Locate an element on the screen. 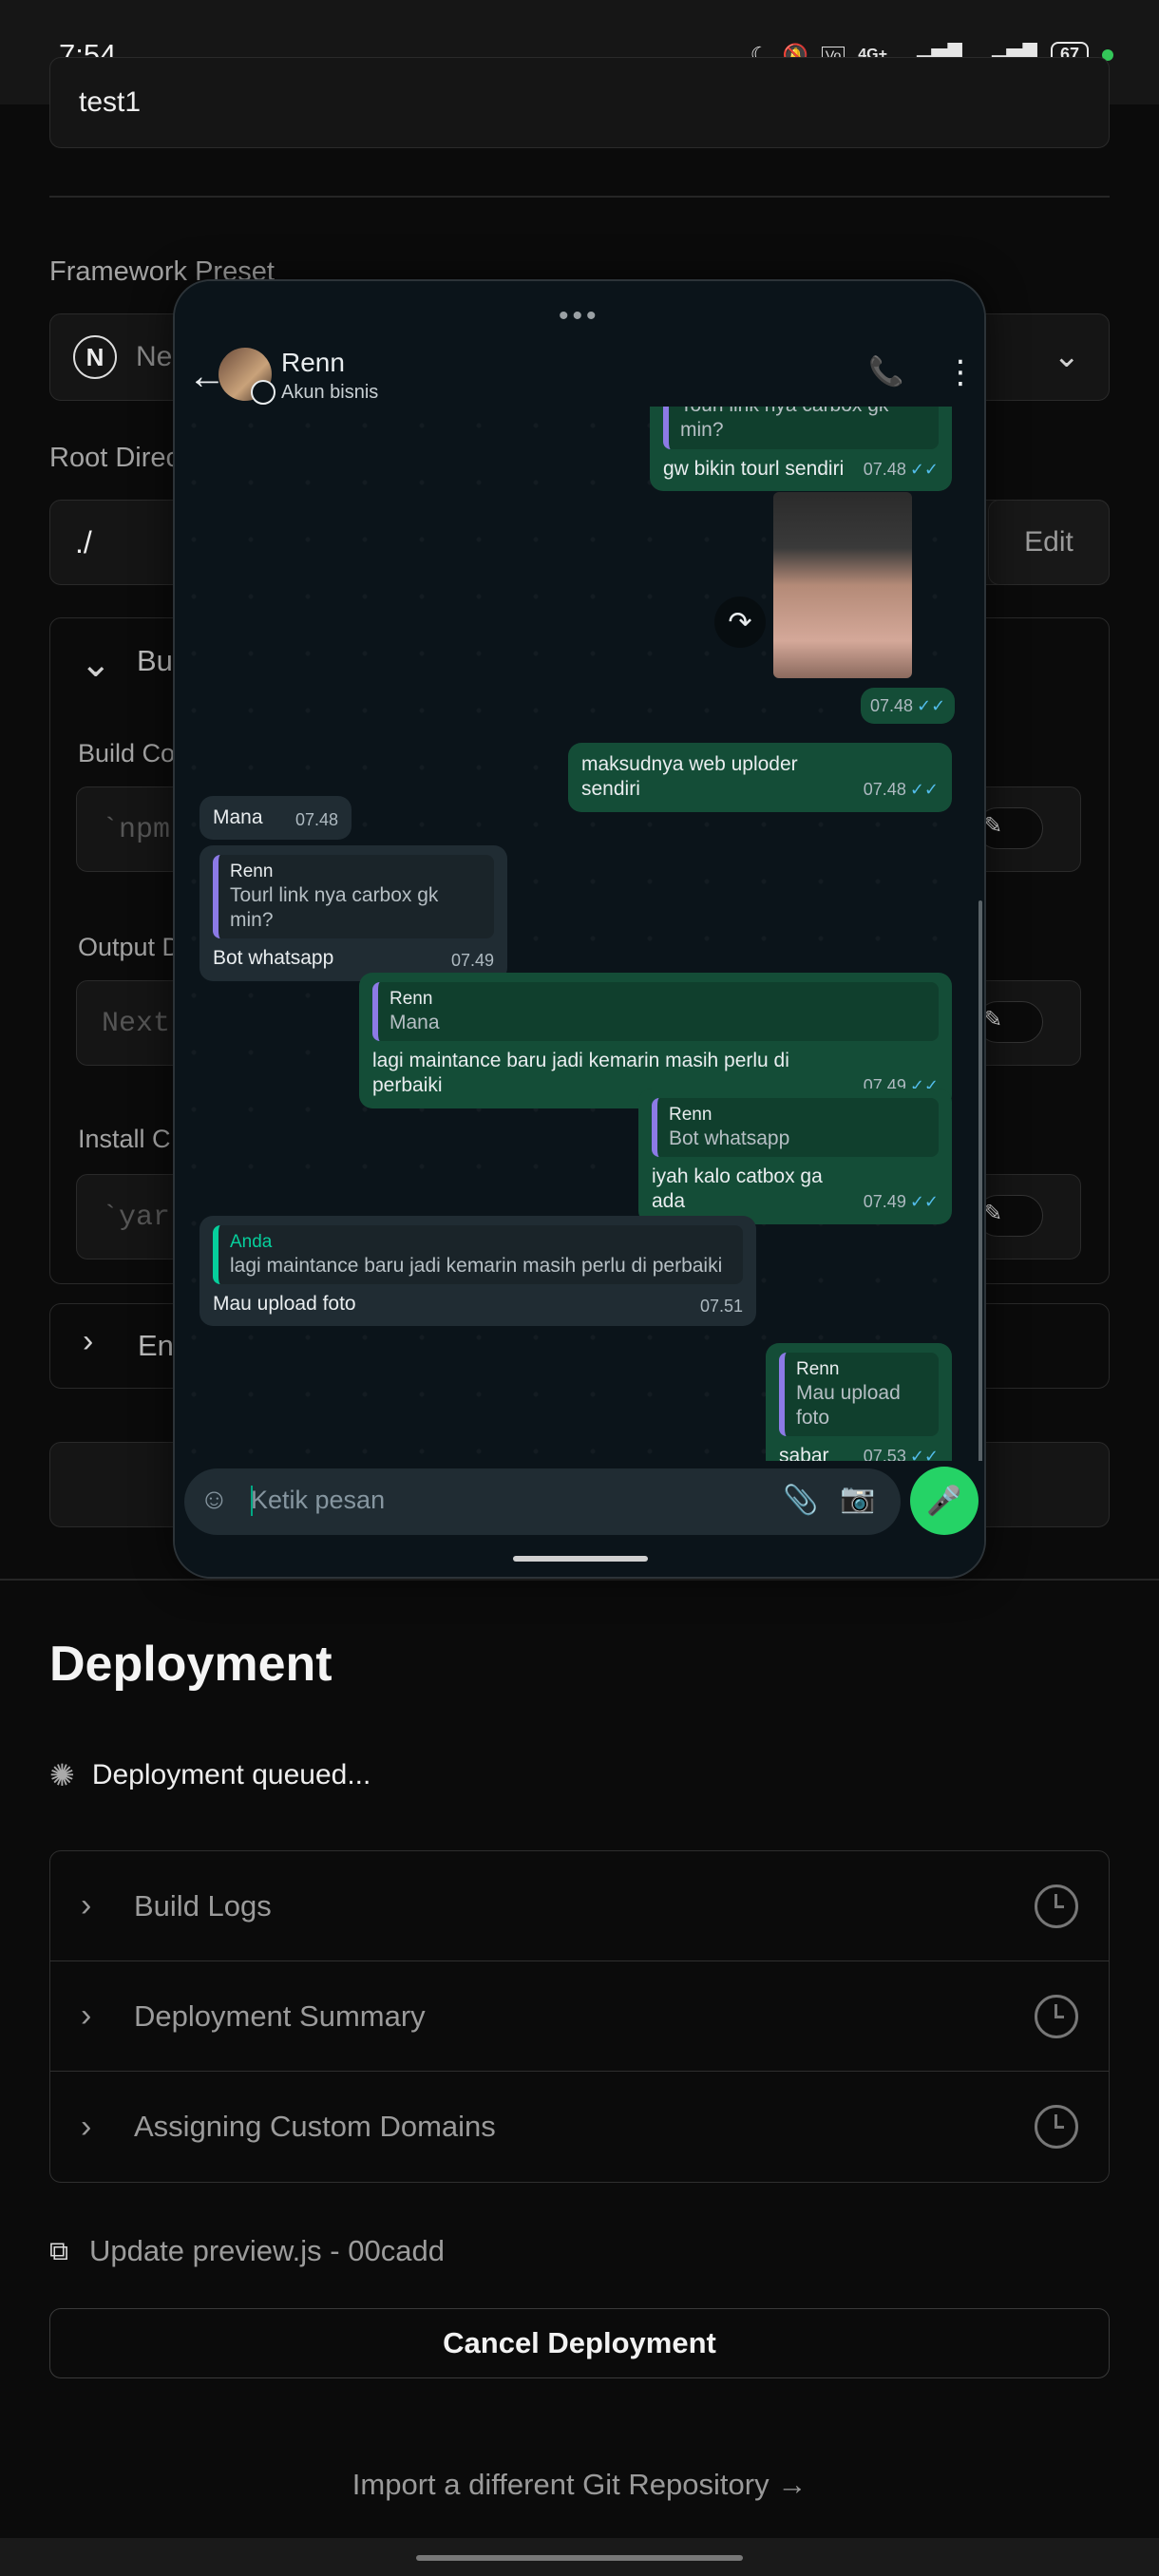 The image size is (1159, 2576). import-repo-link: Import a different Git Repository → is located at coordinates (579, 2485).